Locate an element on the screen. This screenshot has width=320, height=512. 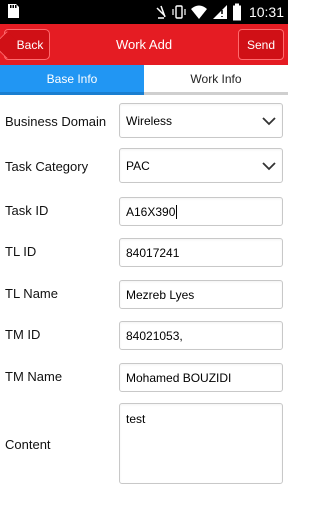
vibrate-icon is located at coordinates (179, 12).